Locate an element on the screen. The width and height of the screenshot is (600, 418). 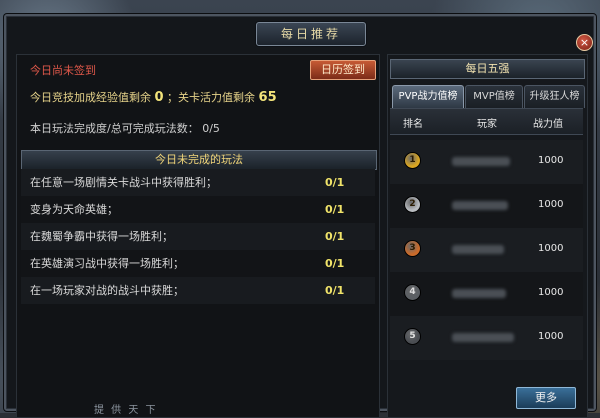
dialog-title: 每日推荐 is located at coordinates (311, 34).